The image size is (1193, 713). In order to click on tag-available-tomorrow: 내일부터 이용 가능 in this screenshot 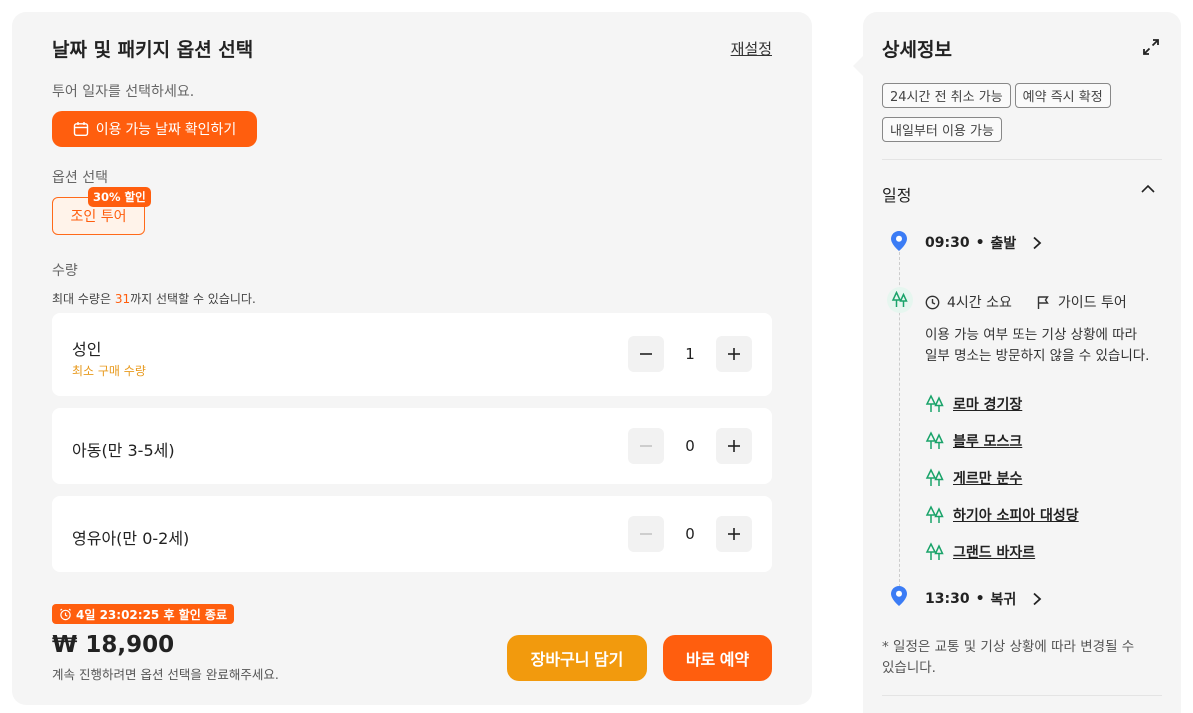, I will do `click(942, 129)`.